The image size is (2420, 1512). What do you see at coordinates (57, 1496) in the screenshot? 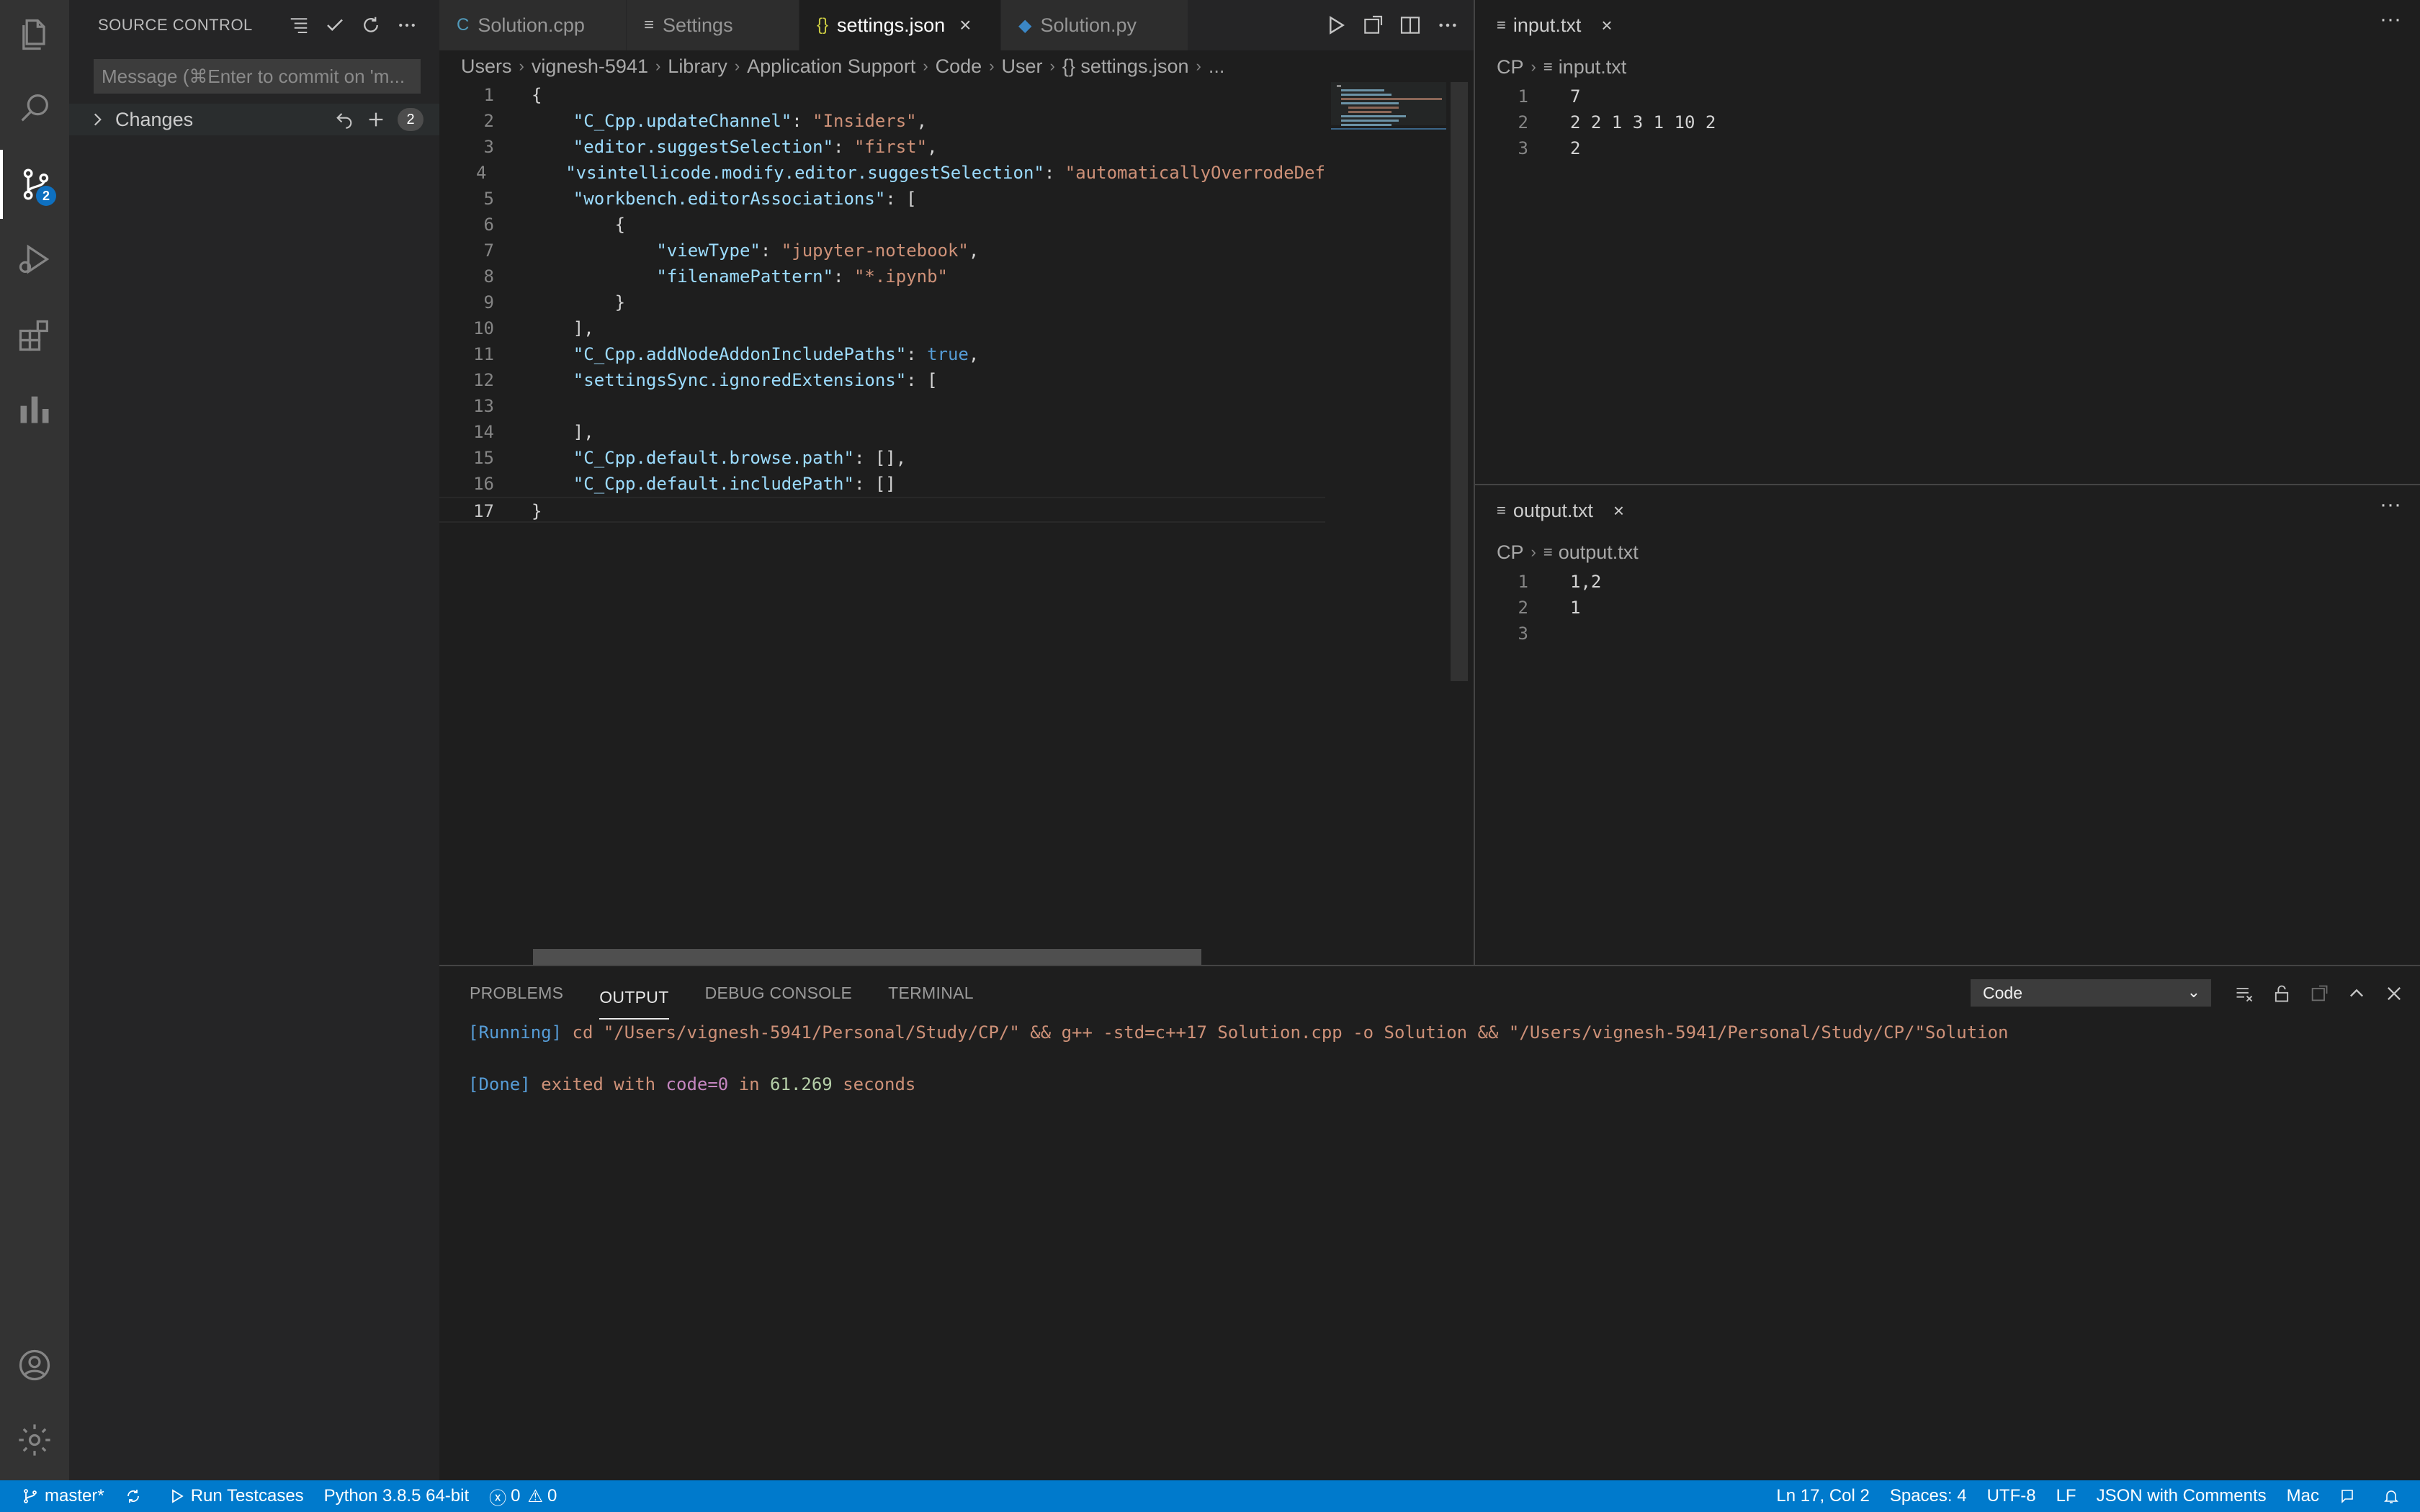
I see `branch-indicator: master*` at bounding box center [57, 1496].